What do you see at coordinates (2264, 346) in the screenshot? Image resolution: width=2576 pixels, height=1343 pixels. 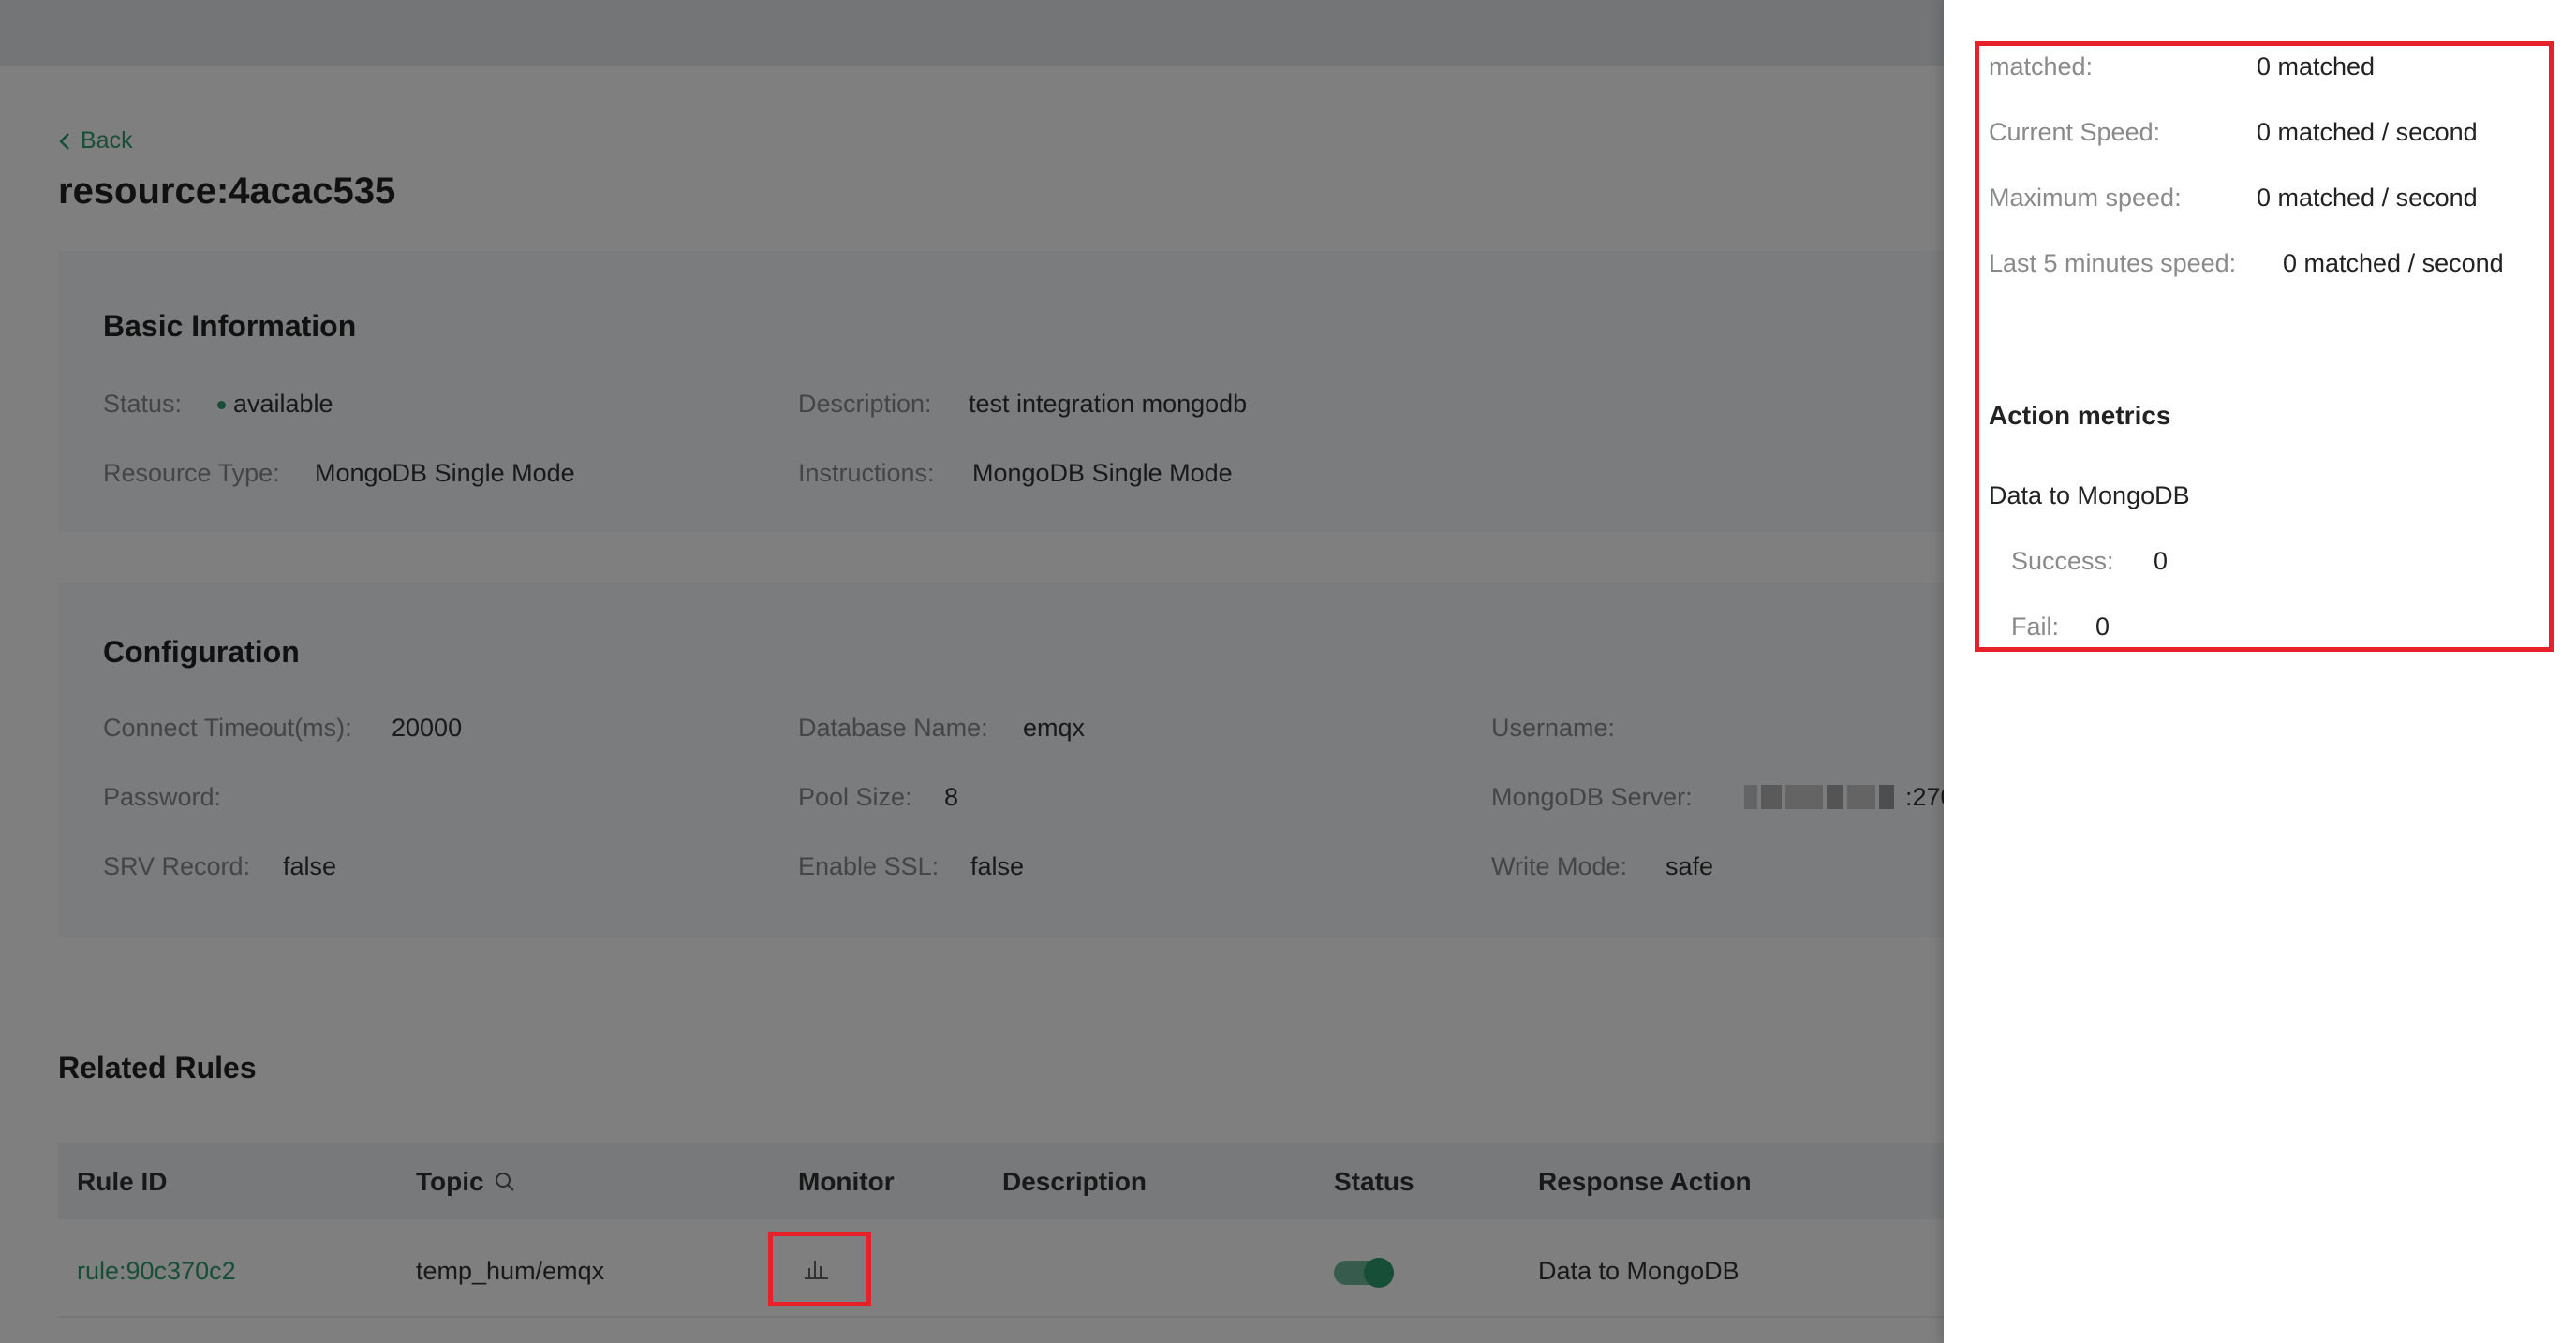 I see `metrics-highlight-box` at bounding box center [2264, 346].